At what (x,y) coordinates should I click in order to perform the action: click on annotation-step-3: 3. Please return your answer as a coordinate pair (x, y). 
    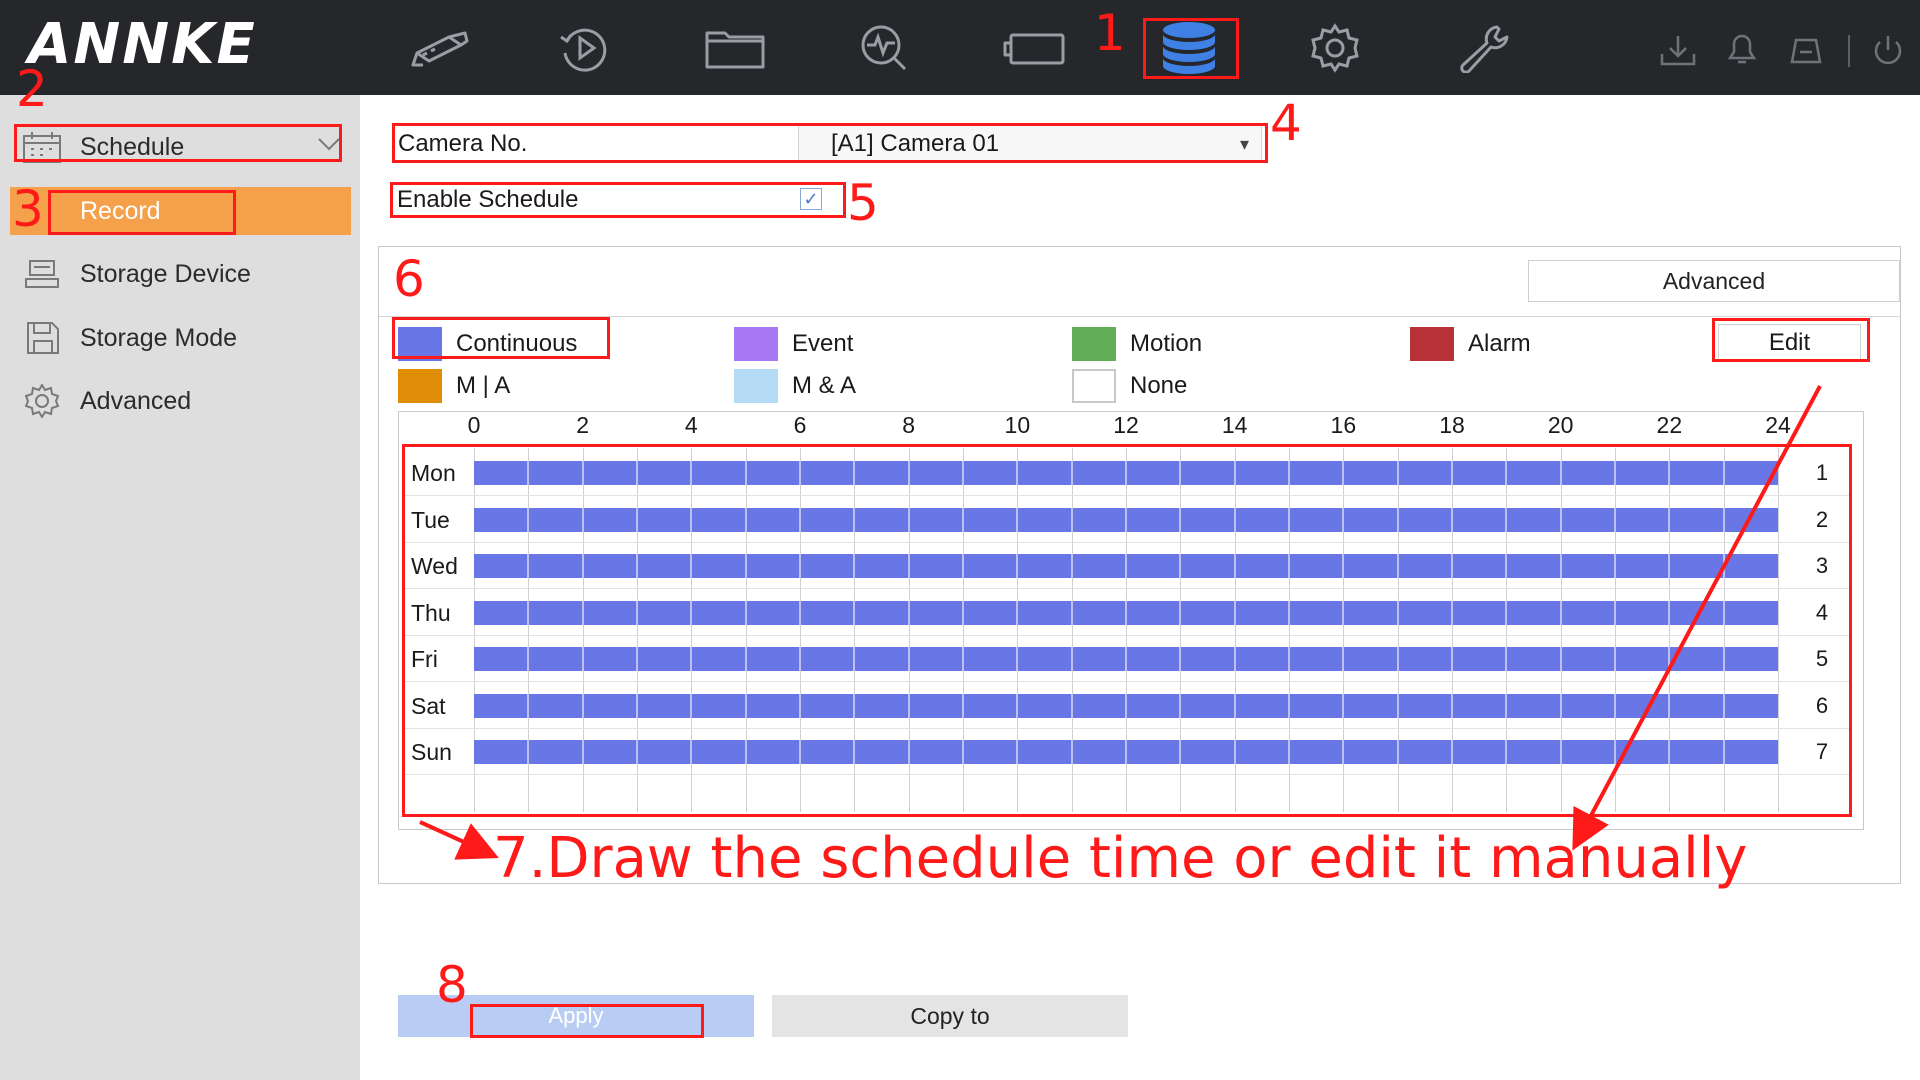
    Looking at the image, I should click on (28, 209).